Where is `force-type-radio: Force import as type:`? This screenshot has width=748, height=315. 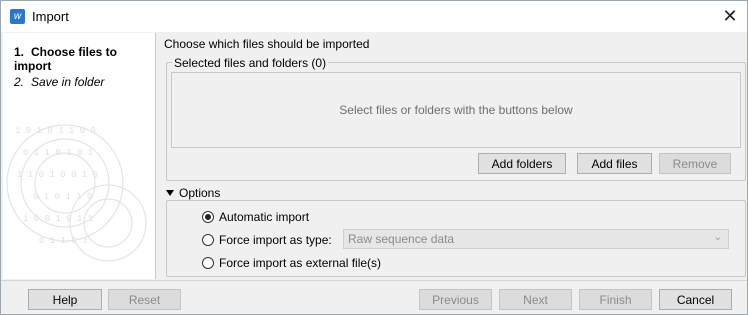 force-type-radio: Force import as type: is located at coordinates (267, 240).